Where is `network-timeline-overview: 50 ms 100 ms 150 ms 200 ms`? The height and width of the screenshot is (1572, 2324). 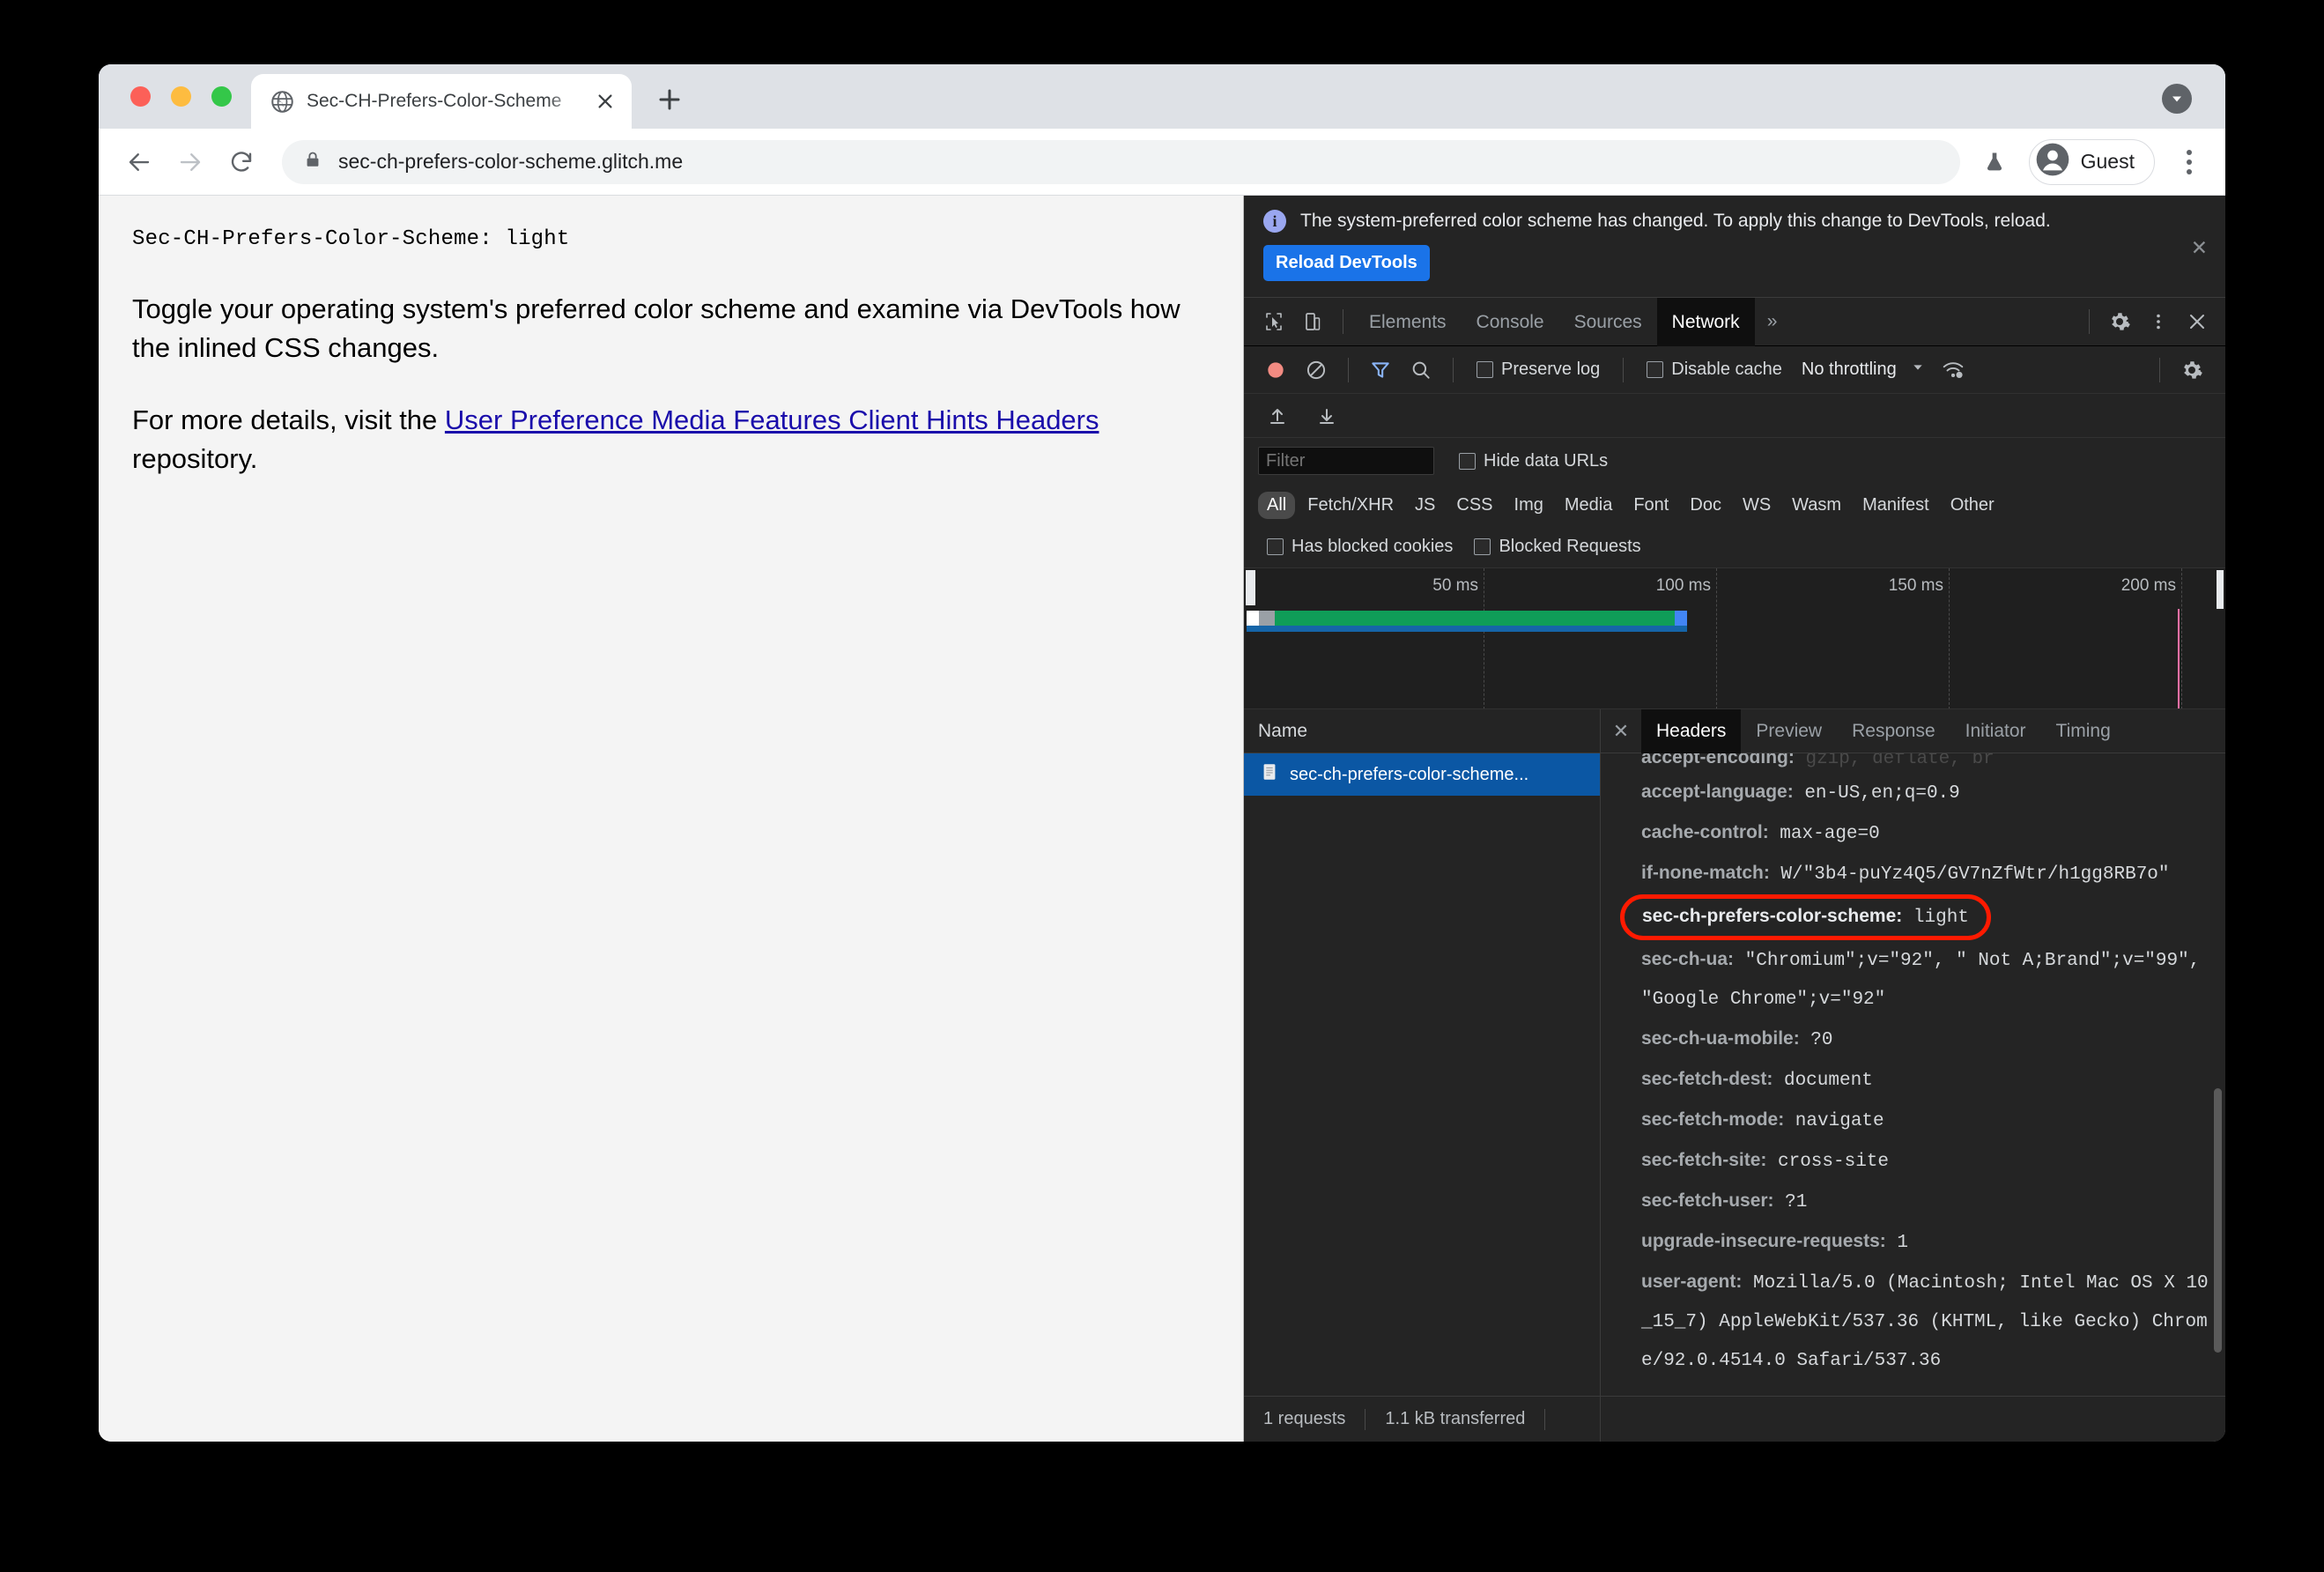
network-timeline-overview: 50 ms 100 ms 150 ms 200 ms is located at coordinates (1734, 639).